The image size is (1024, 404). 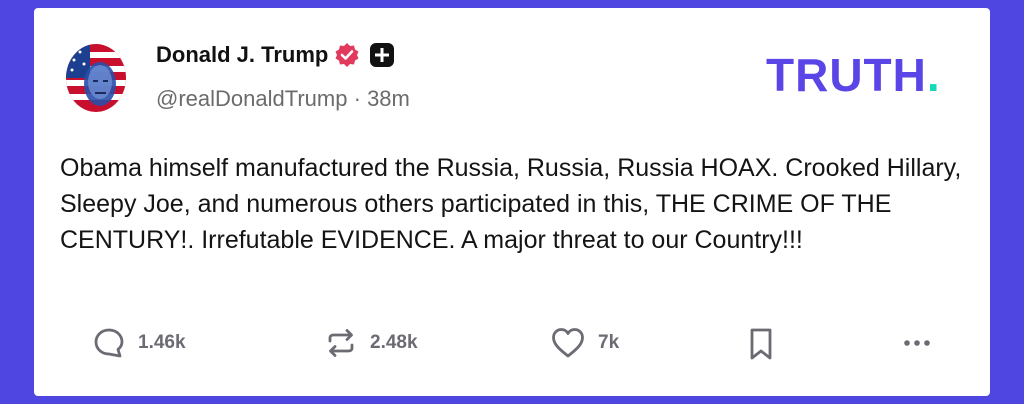 What do you see at coordinates (347, 55) in the screenshot?
I see `verified-badge-icon` at bounding box center [347, 55].